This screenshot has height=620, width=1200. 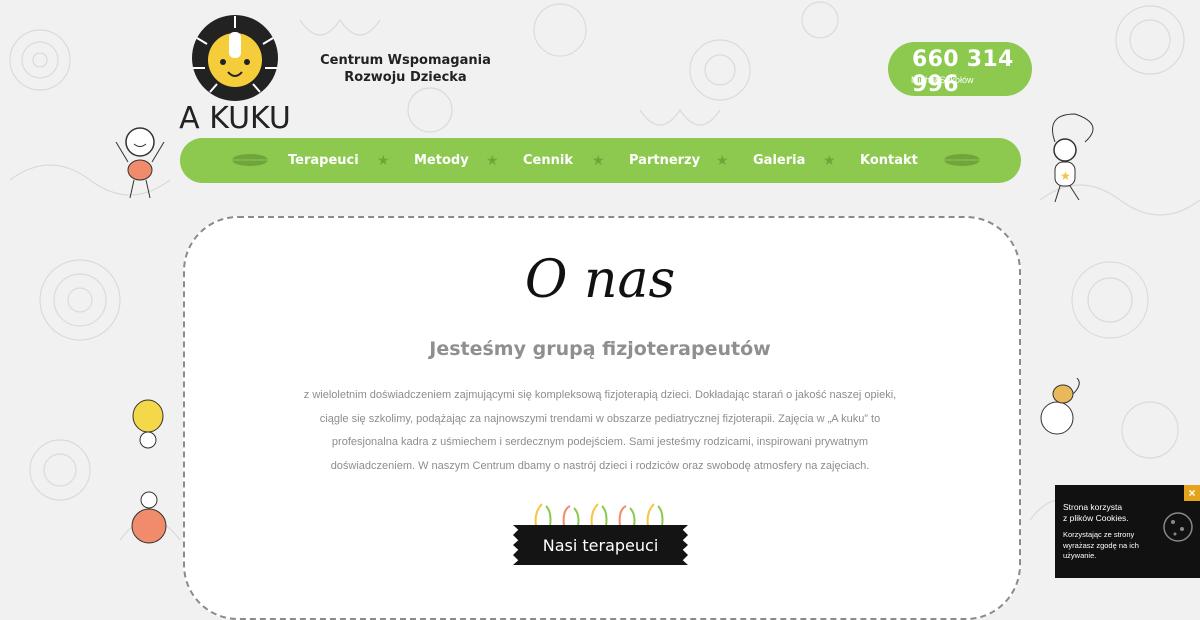 I want to click on nav-item-partnerzy: Partnerzy, so click(x=664, y=160).